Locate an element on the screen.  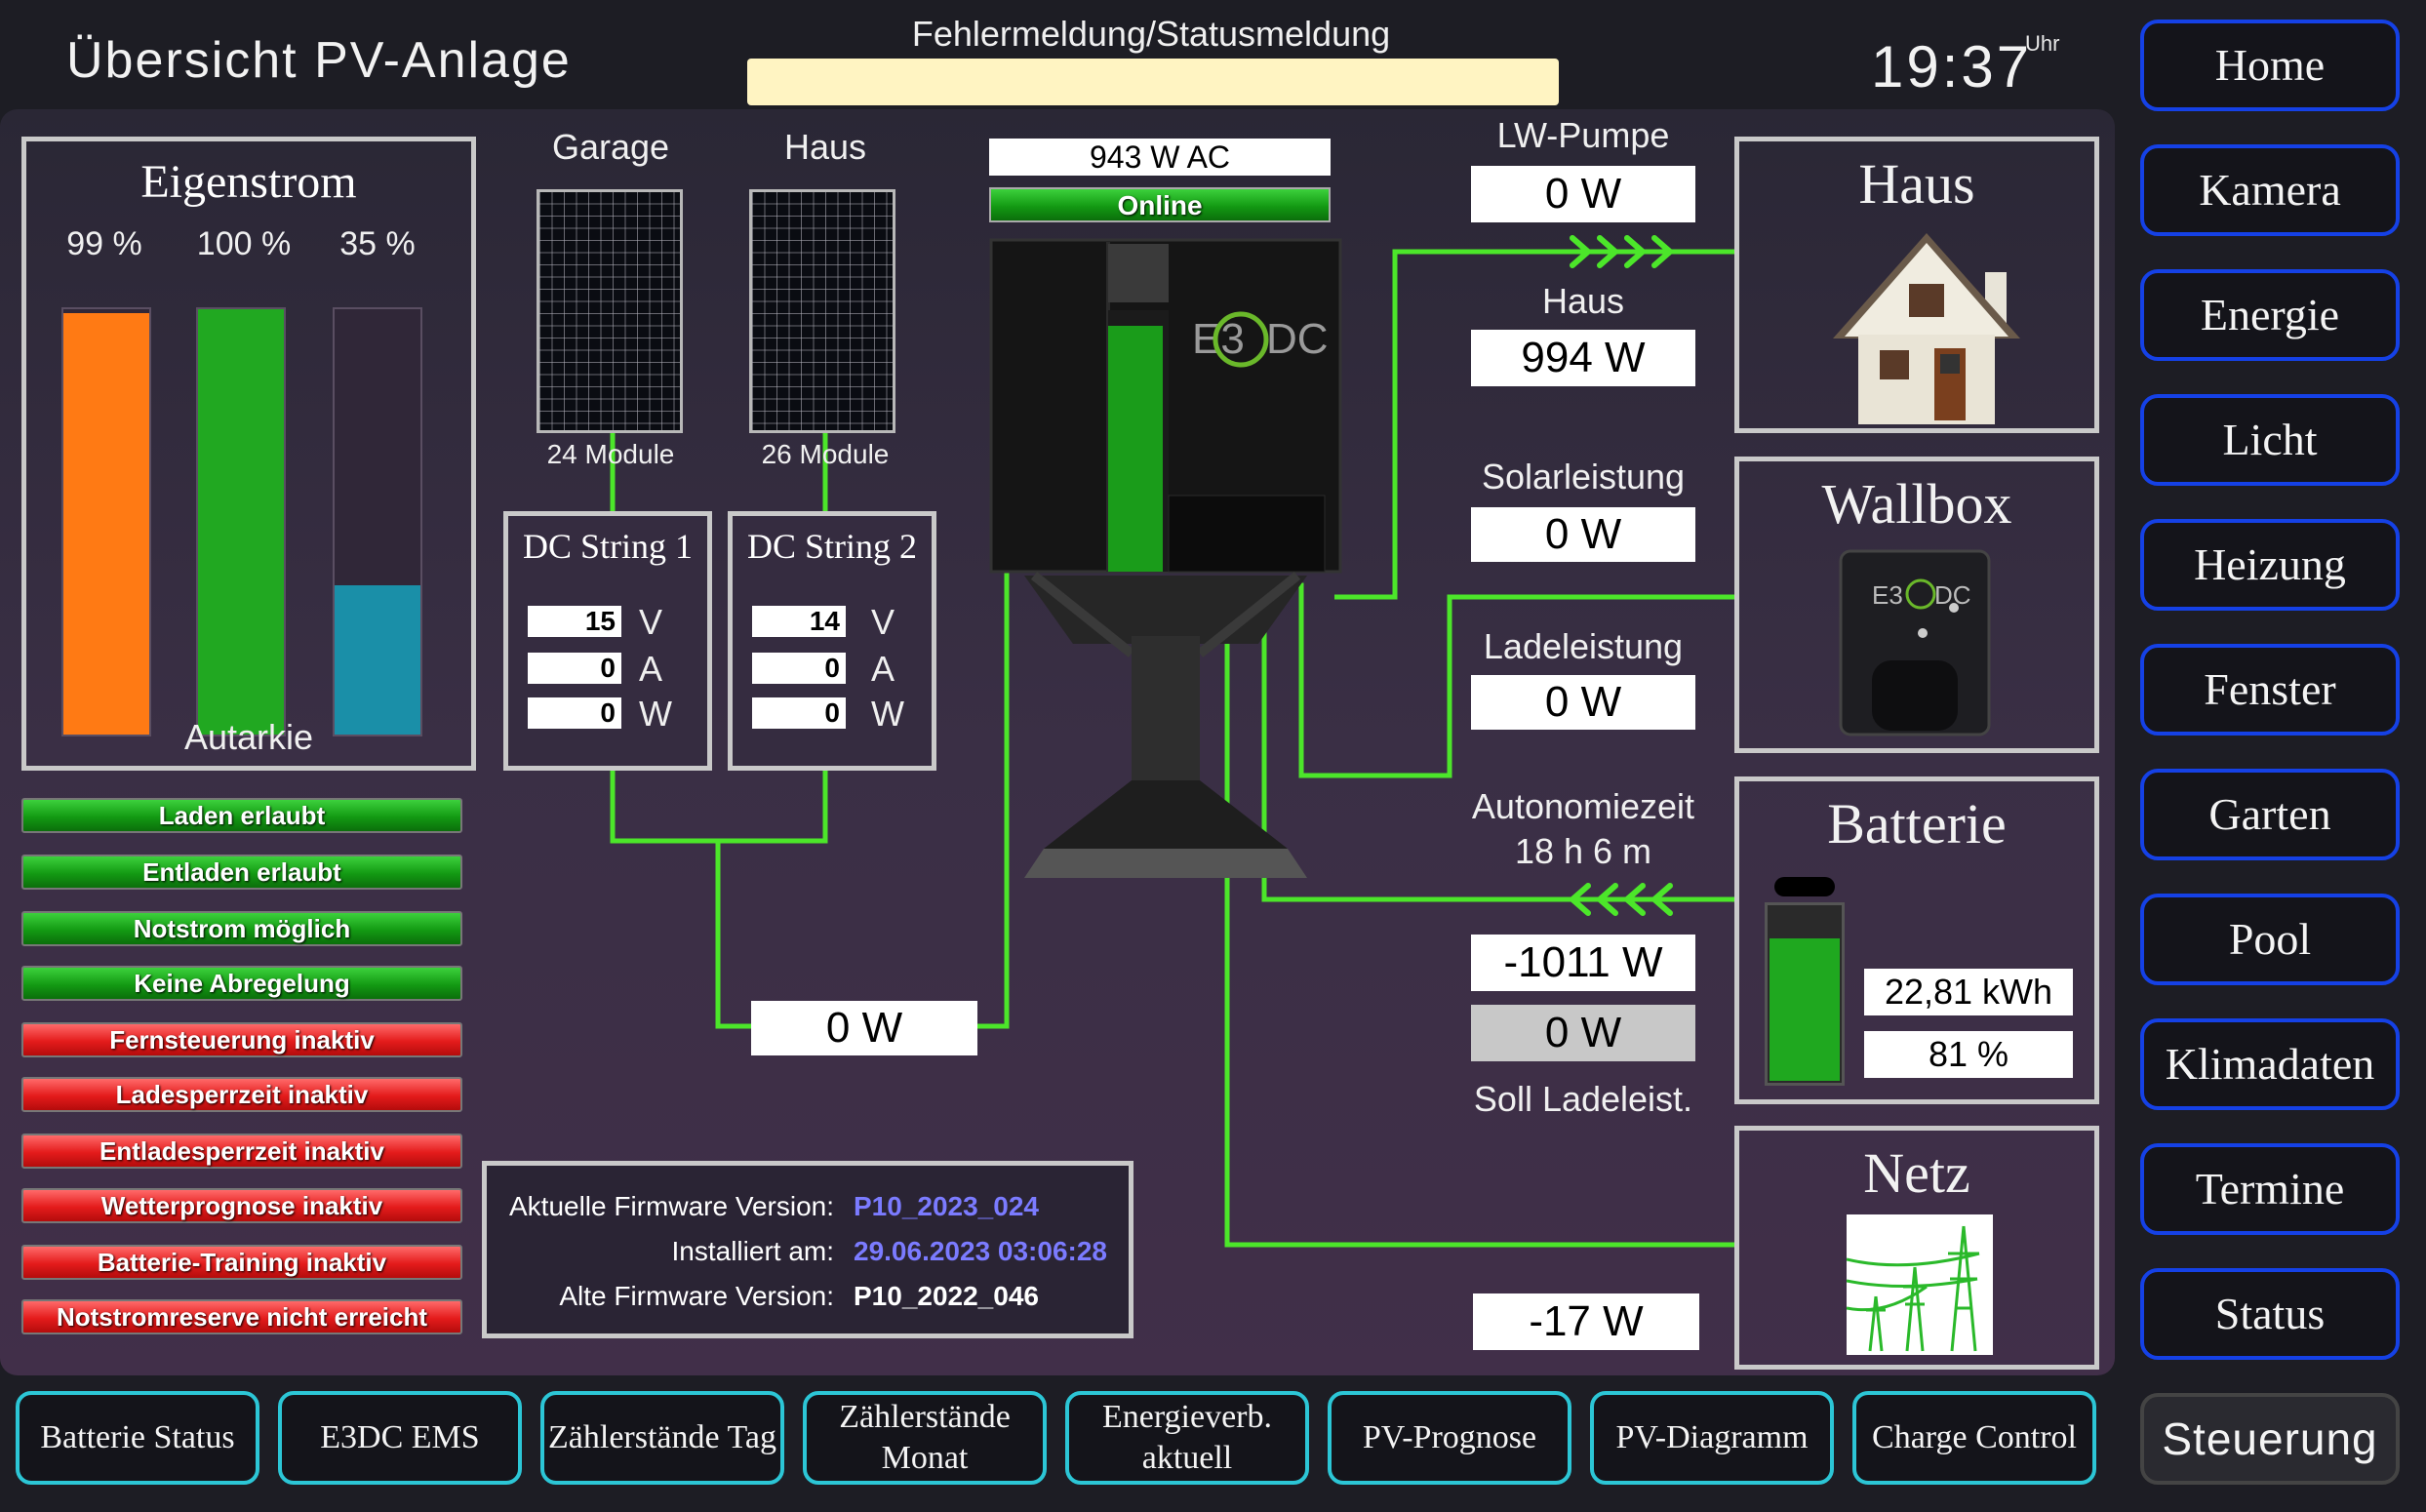
lw-pumpe-label: LW-Pumpe is located at coordinates (1583, 135).